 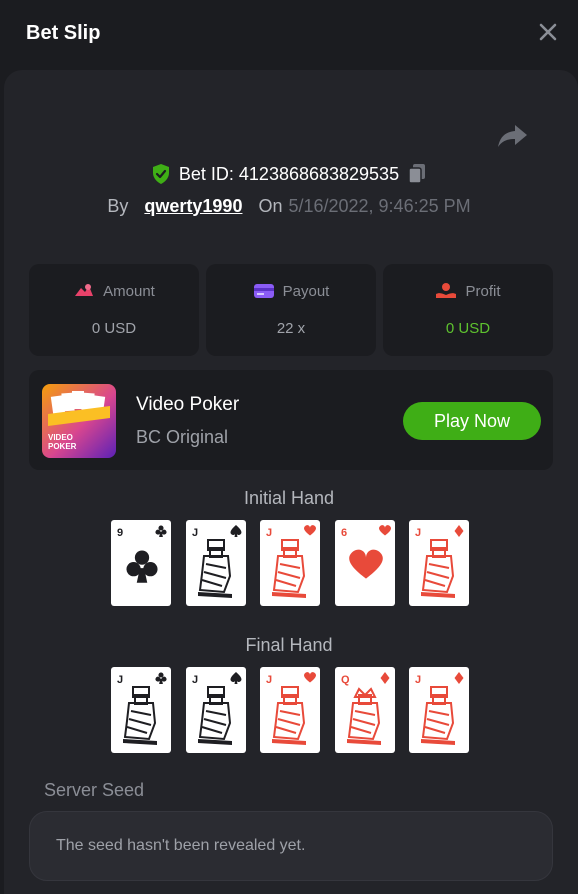 What do you see at coordinates (379, 205) in the screenshot?
I see `bet-date: 5/16/2022, 9:46:25 PM` at bounding box center [379, 205].